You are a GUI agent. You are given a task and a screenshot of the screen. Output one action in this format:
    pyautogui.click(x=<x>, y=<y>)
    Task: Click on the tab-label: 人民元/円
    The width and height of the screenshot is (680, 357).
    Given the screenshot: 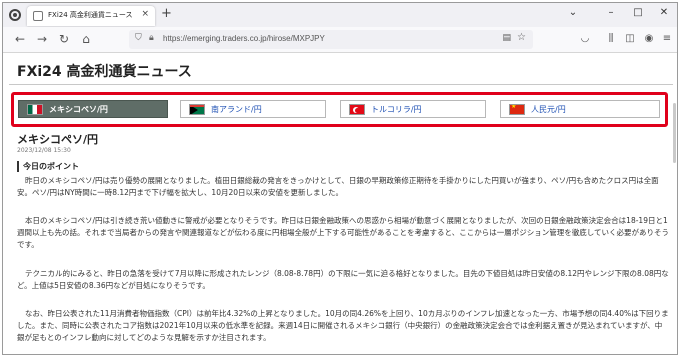 What is the action you would take?
    pyautogui.click(x=548, y=109)
    